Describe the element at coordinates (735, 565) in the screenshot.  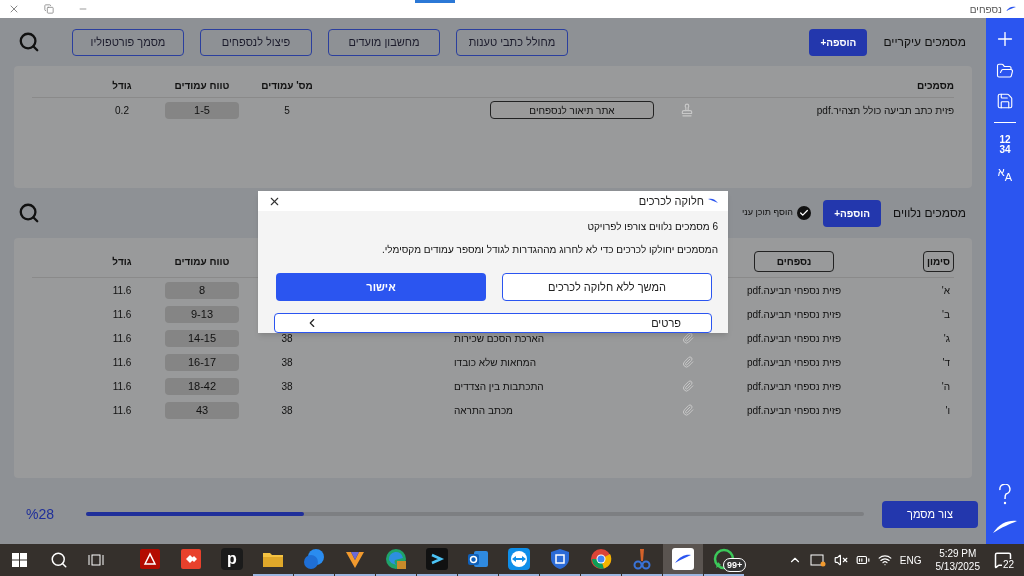
I see `notification-badge: 99+` at that location.